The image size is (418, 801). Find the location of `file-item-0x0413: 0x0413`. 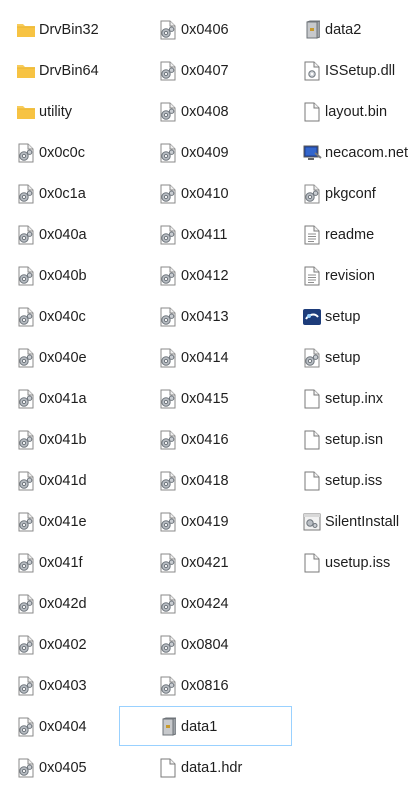

file-item-0x0413: 0x0413 is located at coordinates (222, 316).